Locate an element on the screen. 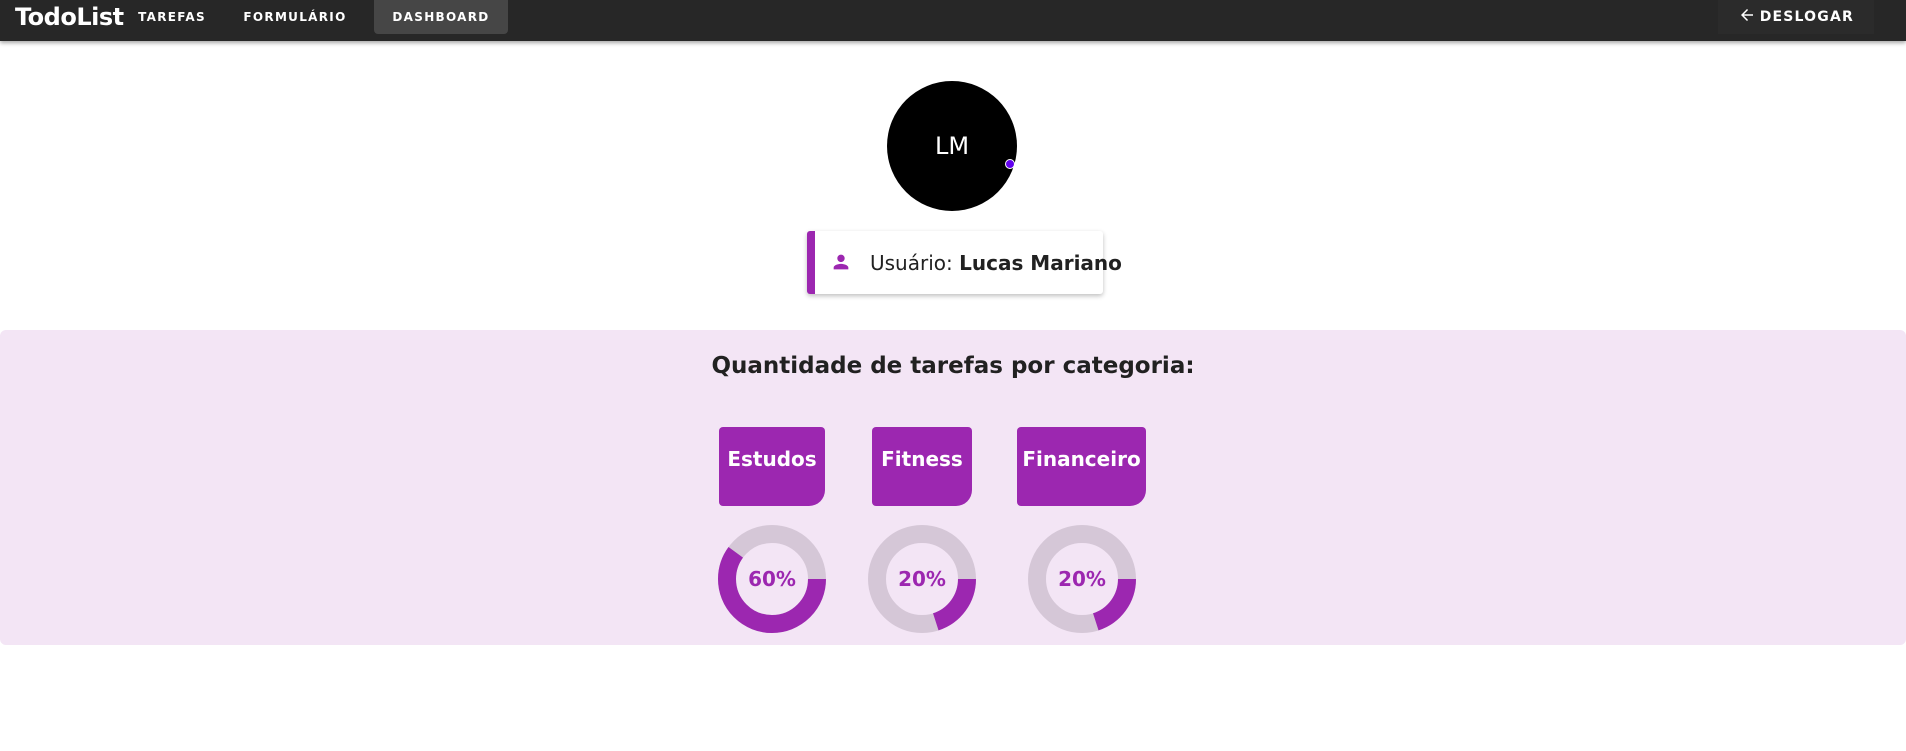 This screenshot has height=751, width=1906. category-button-fitness: Fitness is located at coordinates (922, 466).